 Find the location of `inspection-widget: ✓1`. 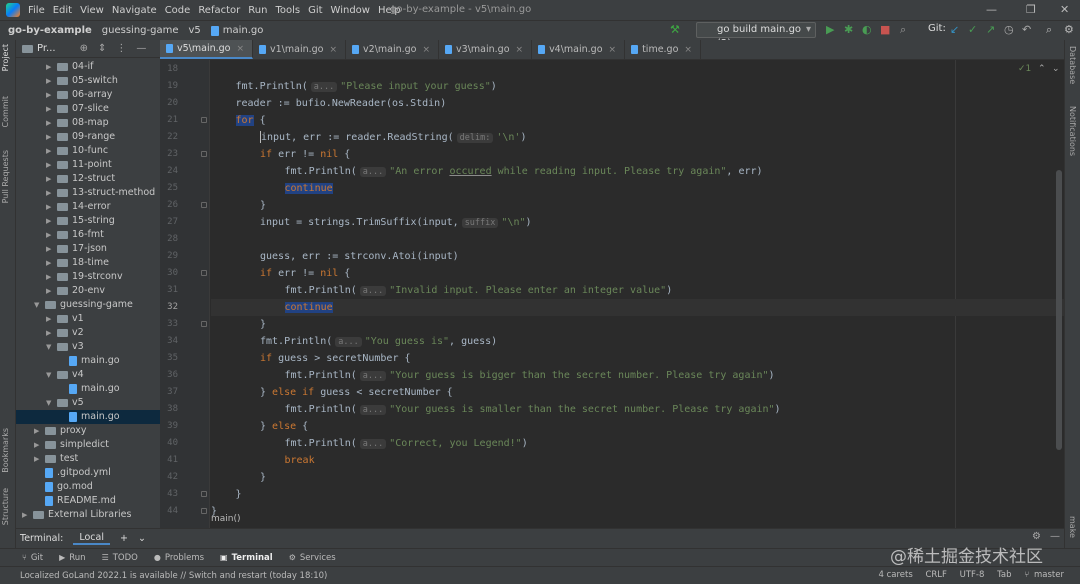

inspection-widget: ✓1 is located at coordinates (1024, 69).